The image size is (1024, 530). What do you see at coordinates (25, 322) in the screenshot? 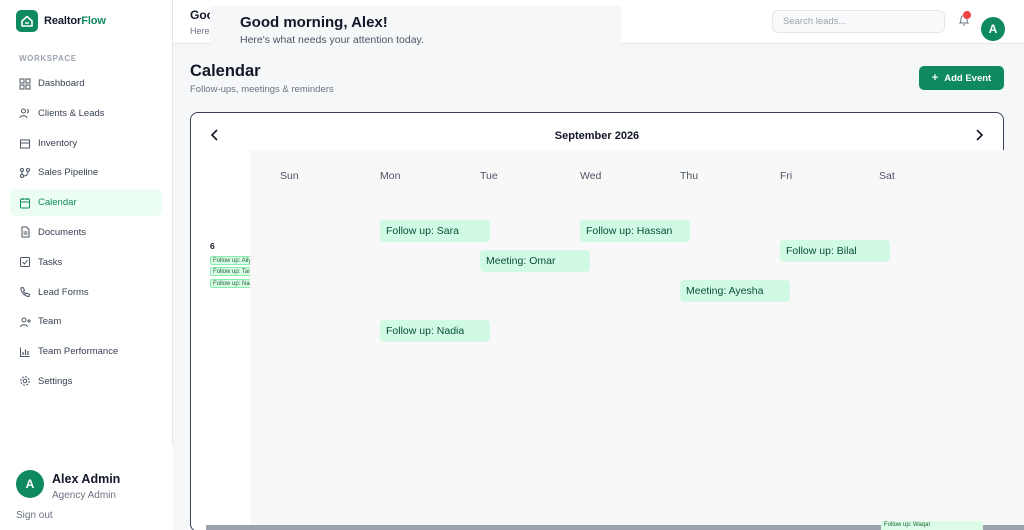
I see `user-plus-icon` at bounding box center [25, 322].